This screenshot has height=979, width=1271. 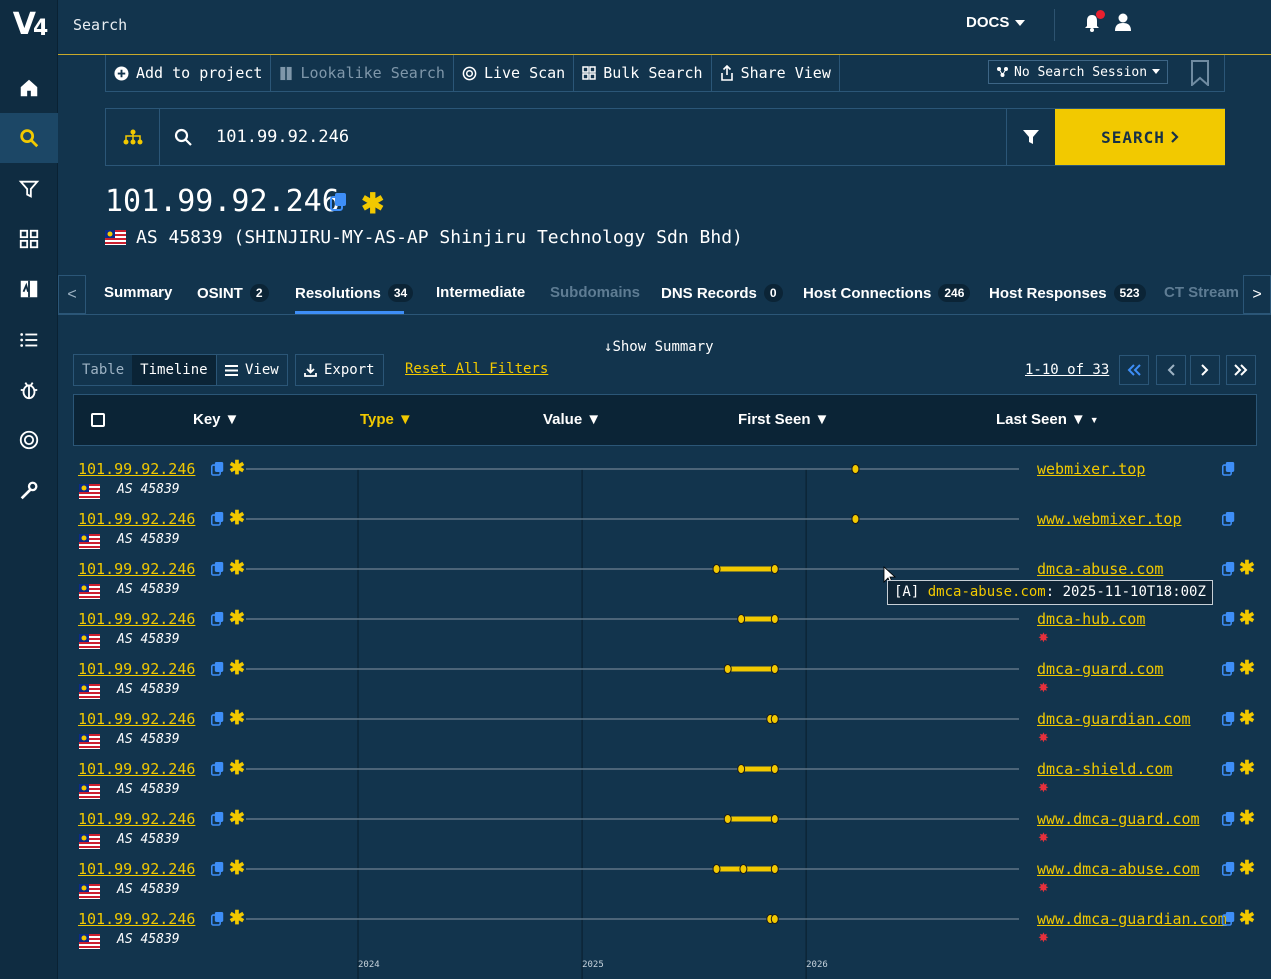 I want to click on axis-tick-label: 2024, so click(x=369, y=965).